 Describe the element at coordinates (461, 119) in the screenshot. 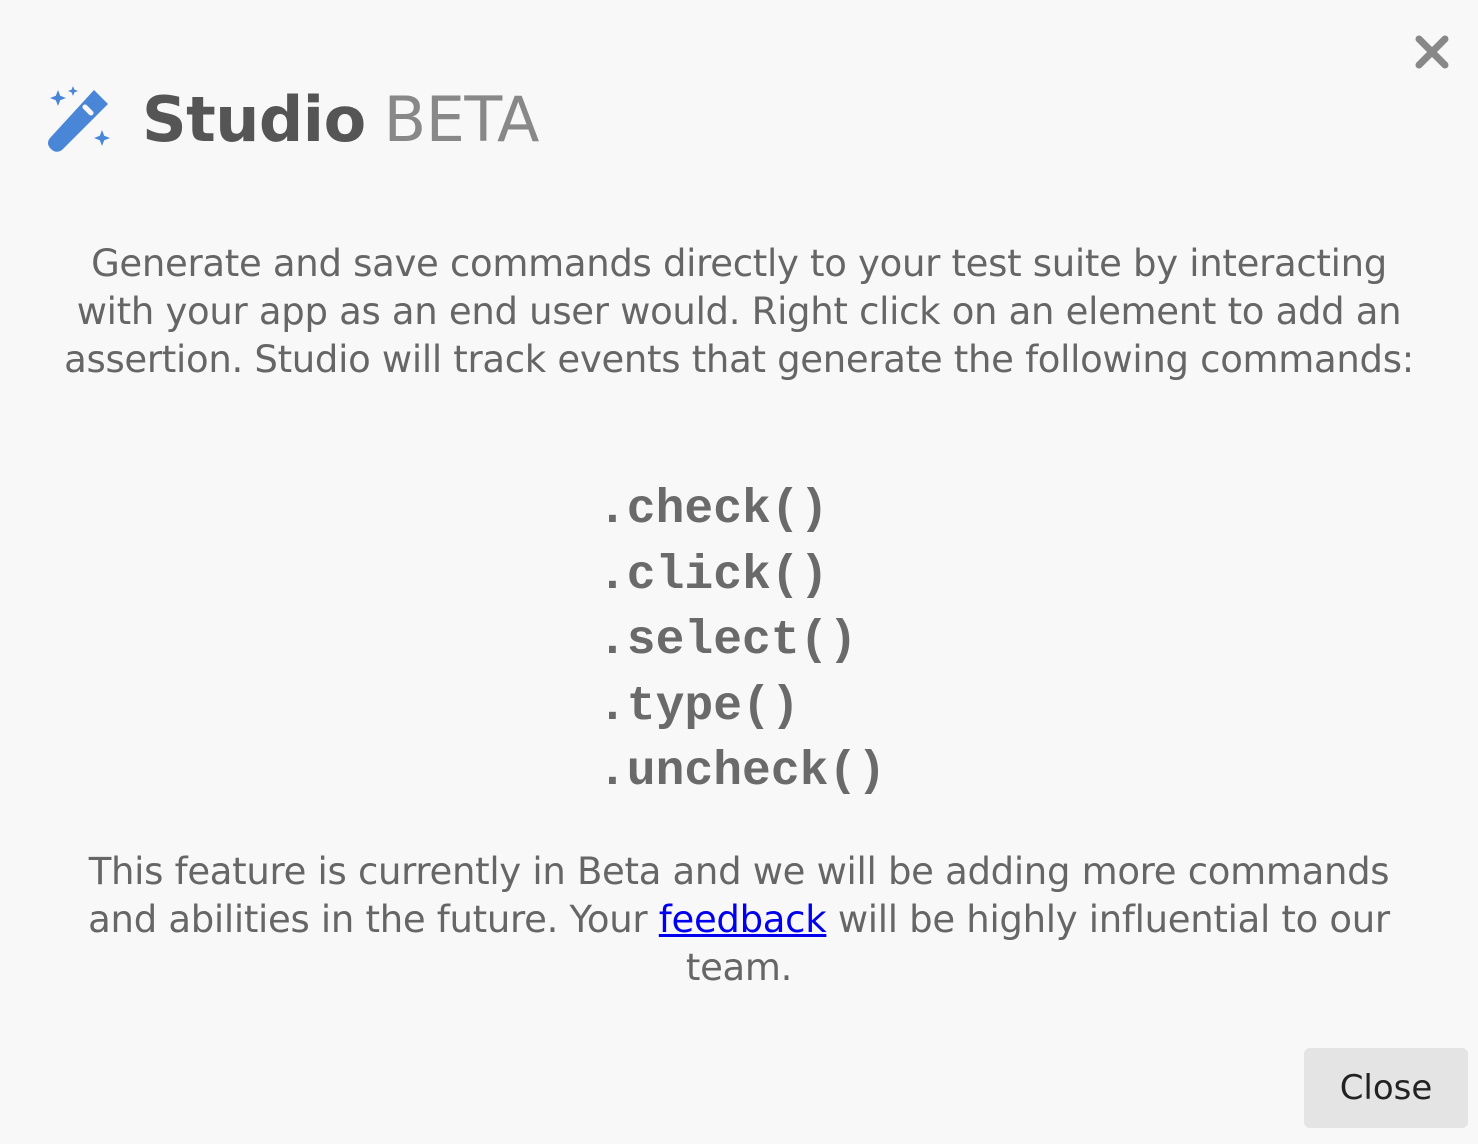

I see `beta-badge: BETA` at that location.